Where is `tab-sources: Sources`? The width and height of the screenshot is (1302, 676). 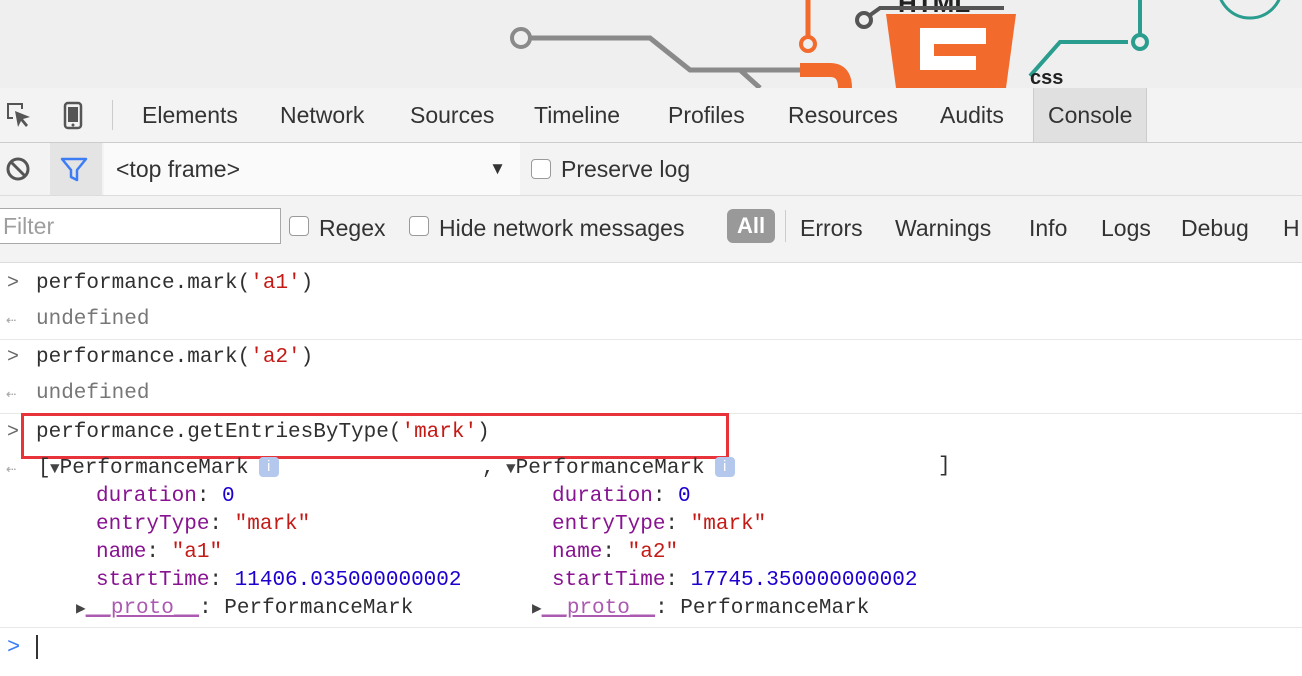 tab-sources: Sources is located at coordinates (452, 115).